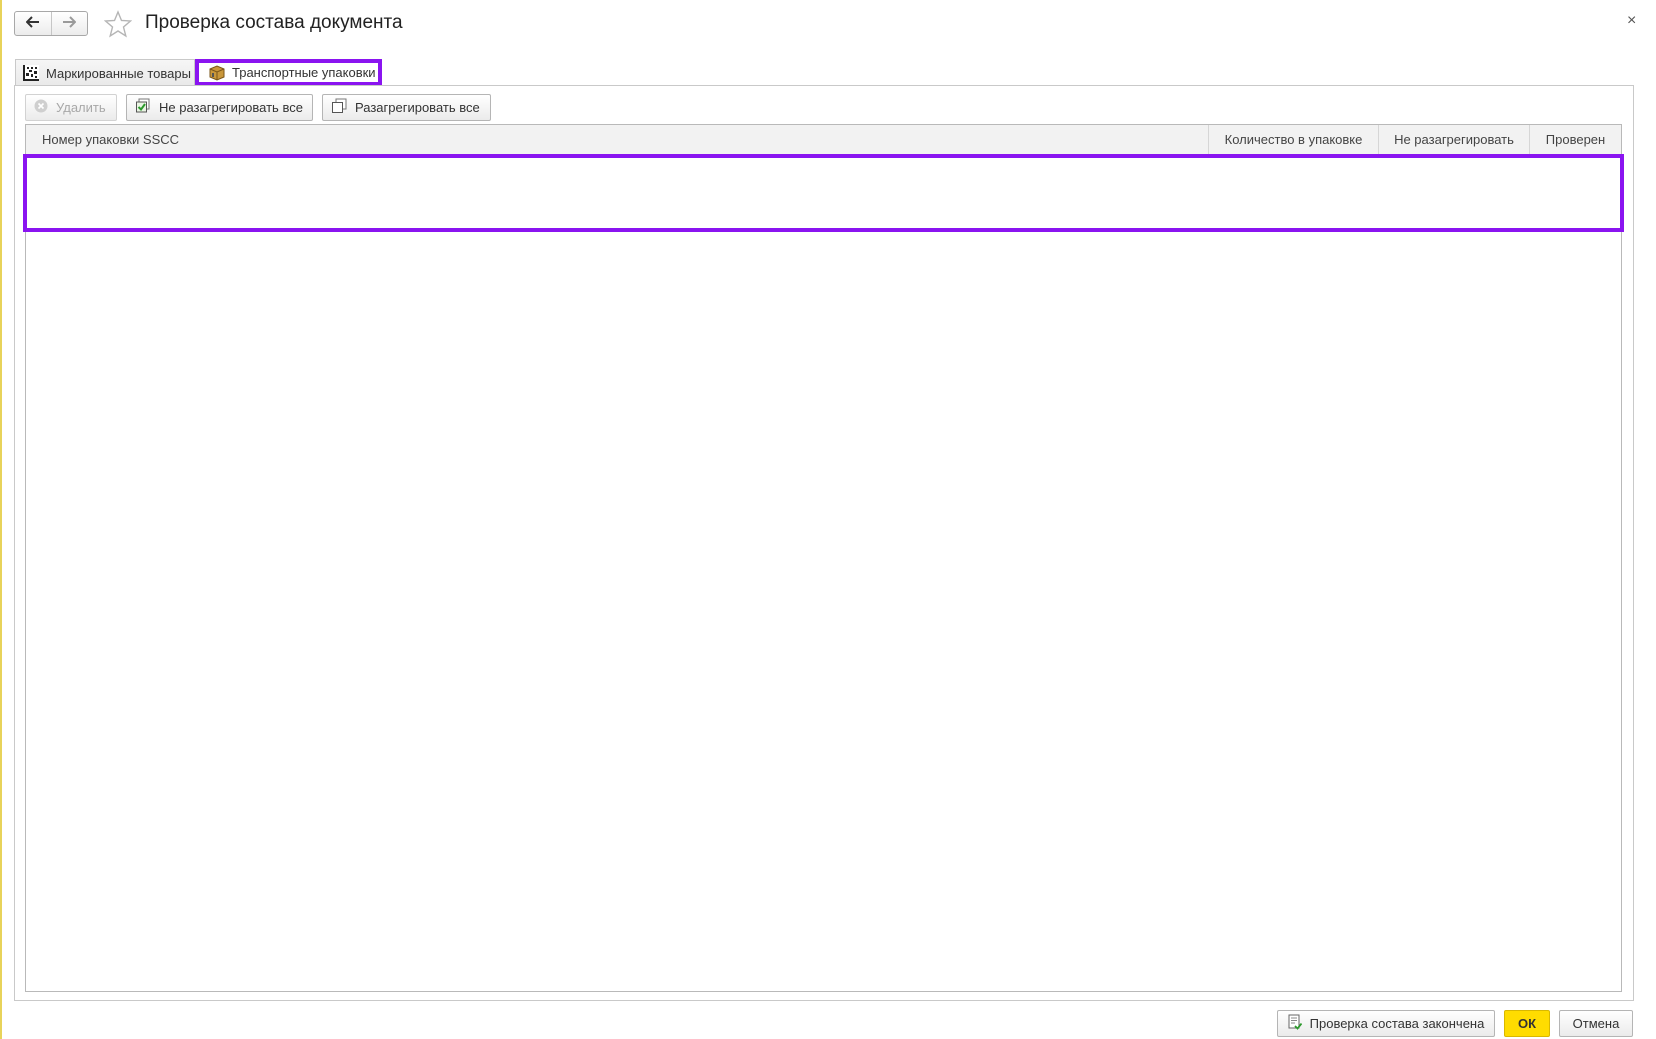 Image resolution: width=1656 pixels, height=1039 pixels. I want to click on forward-button, so click(69, 23).